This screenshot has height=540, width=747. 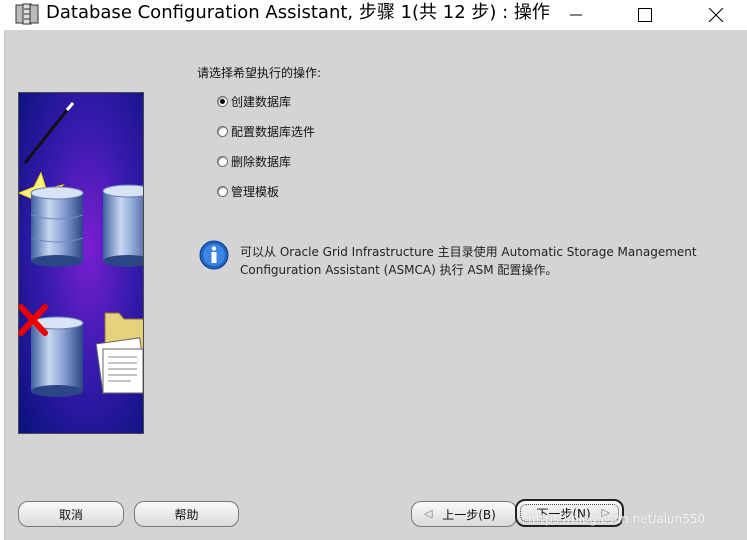 What do you see at coordinates (255, 191) in the screenshot?
I see `option-label: 管理模板` at bounding box center [255, 191].